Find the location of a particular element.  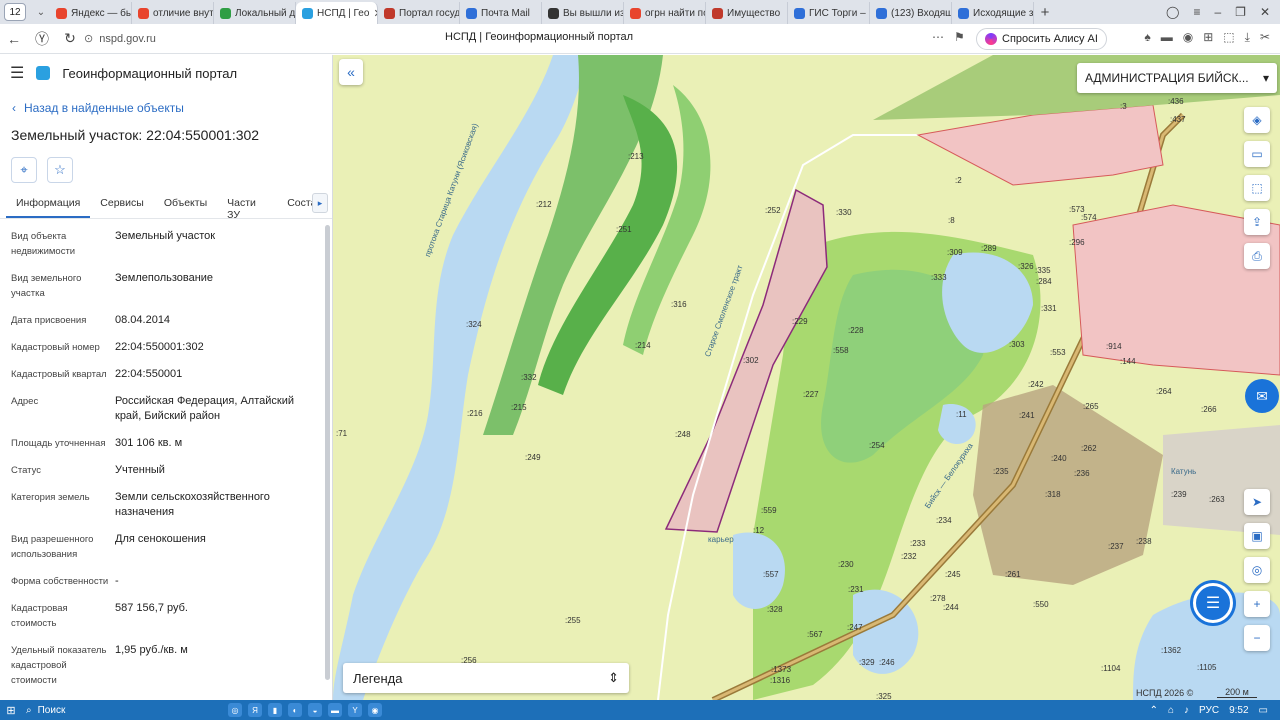

admin-select: АДМИНИСТРАЦИЯ БИЙСК... ▾ is located at coordinates (1177, 78).